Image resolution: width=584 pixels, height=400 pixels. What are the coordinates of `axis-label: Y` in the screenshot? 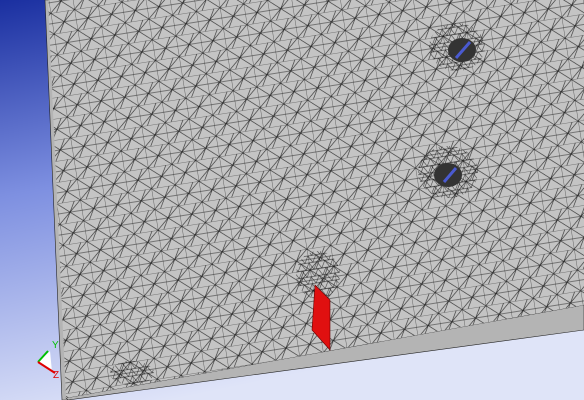 It's located at (55, 345).